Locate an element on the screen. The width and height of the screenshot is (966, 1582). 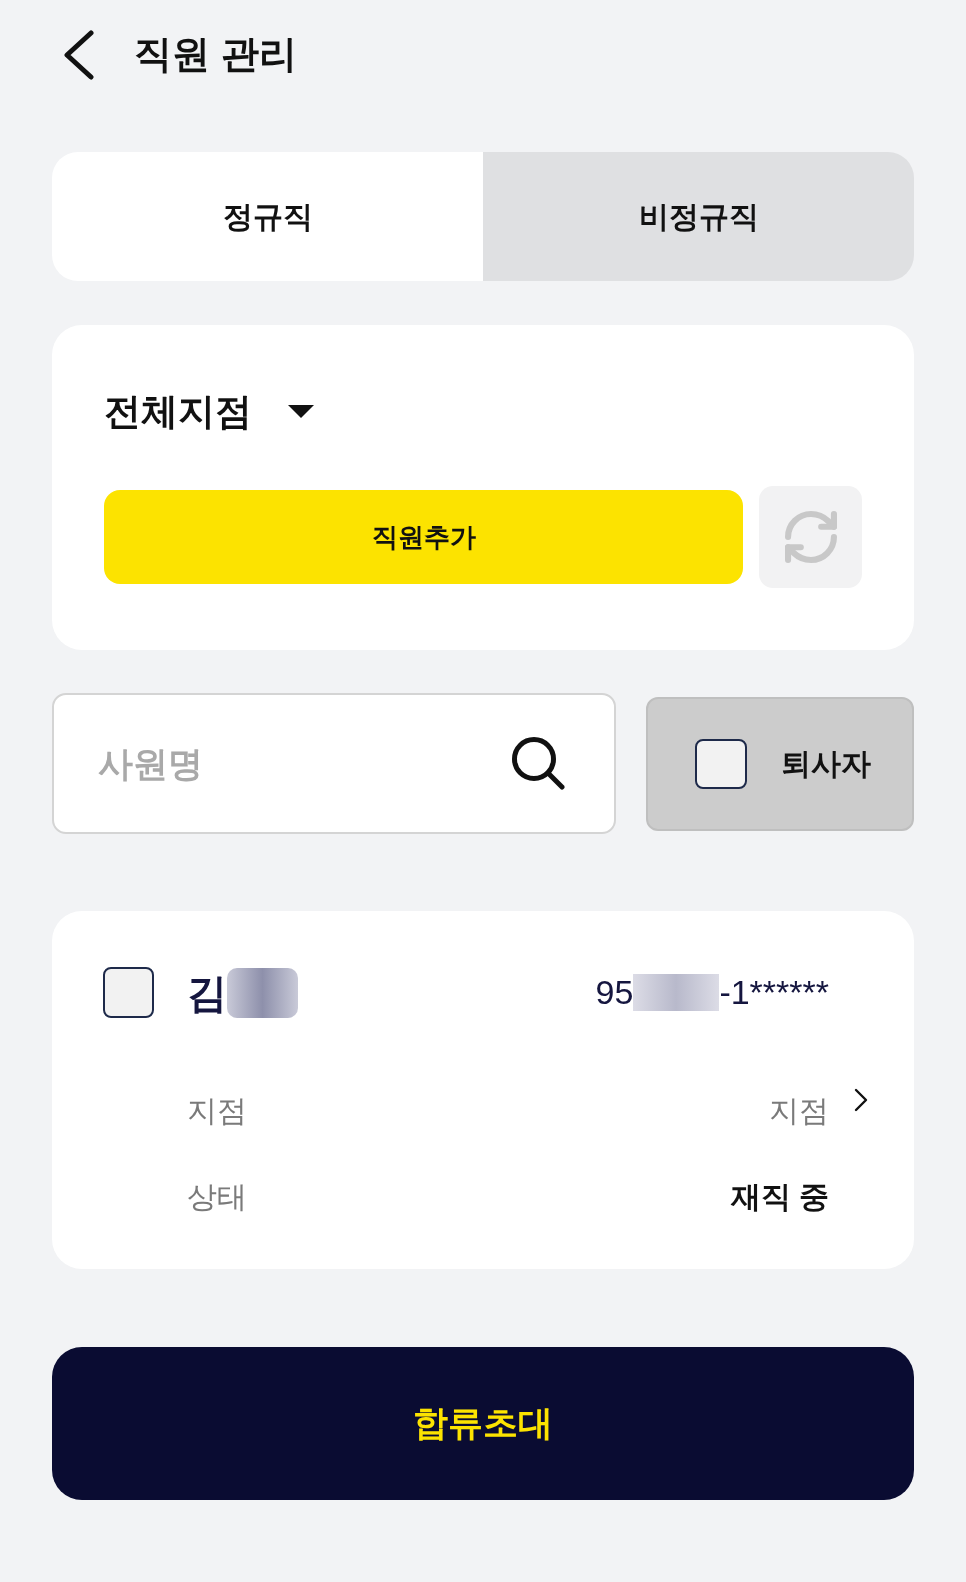
field-label: 상태 is located at coordinates (217, 1196).